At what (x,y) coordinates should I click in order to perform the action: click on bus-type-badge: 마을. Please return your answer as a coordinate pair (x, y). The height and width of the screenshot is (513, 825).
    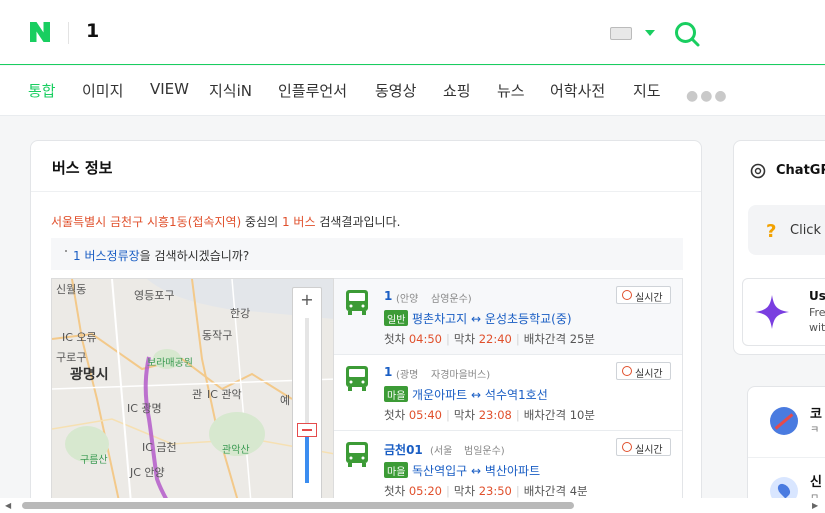
    Looking at the image, I should click on (396, 394).